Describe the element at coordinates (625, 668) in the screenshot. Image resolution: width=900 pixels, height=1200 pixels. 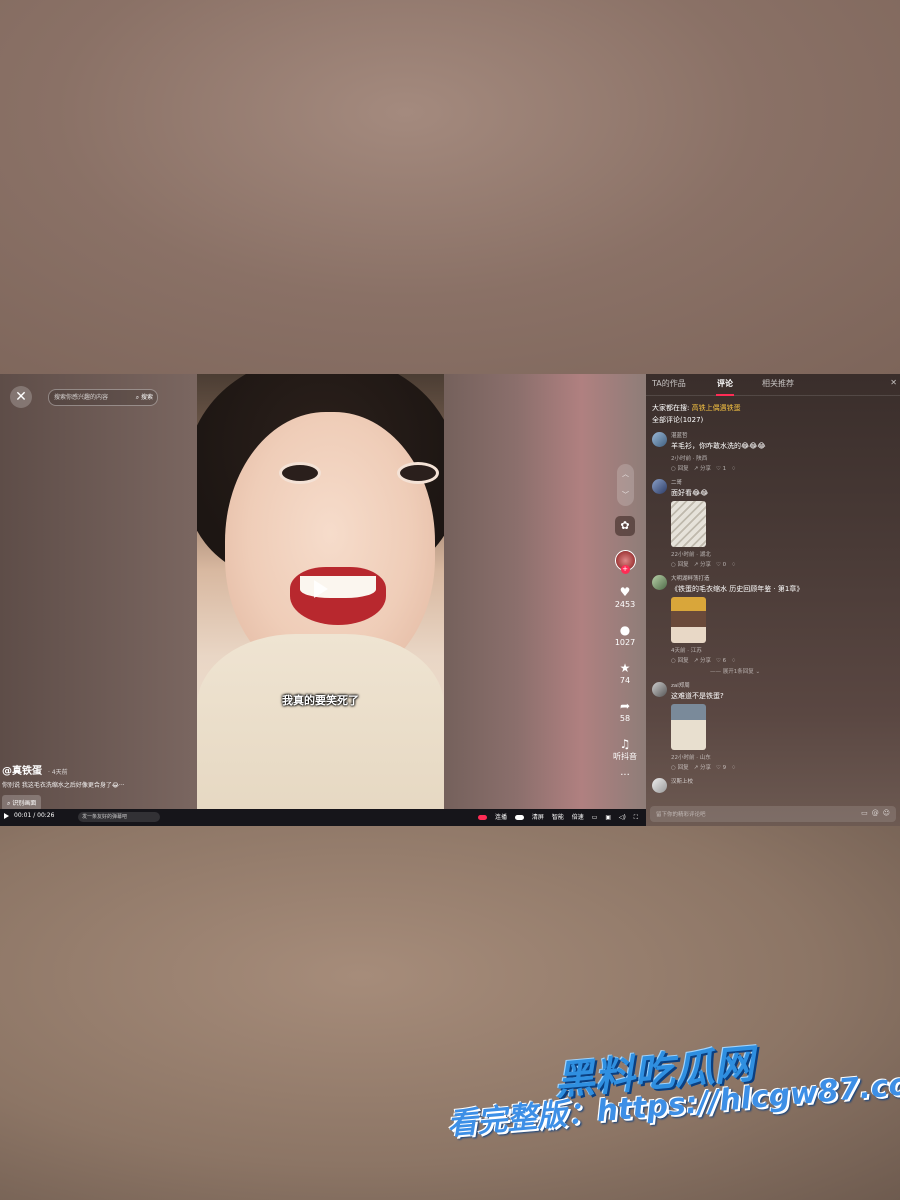
I see `star-icon: ★` at that location.